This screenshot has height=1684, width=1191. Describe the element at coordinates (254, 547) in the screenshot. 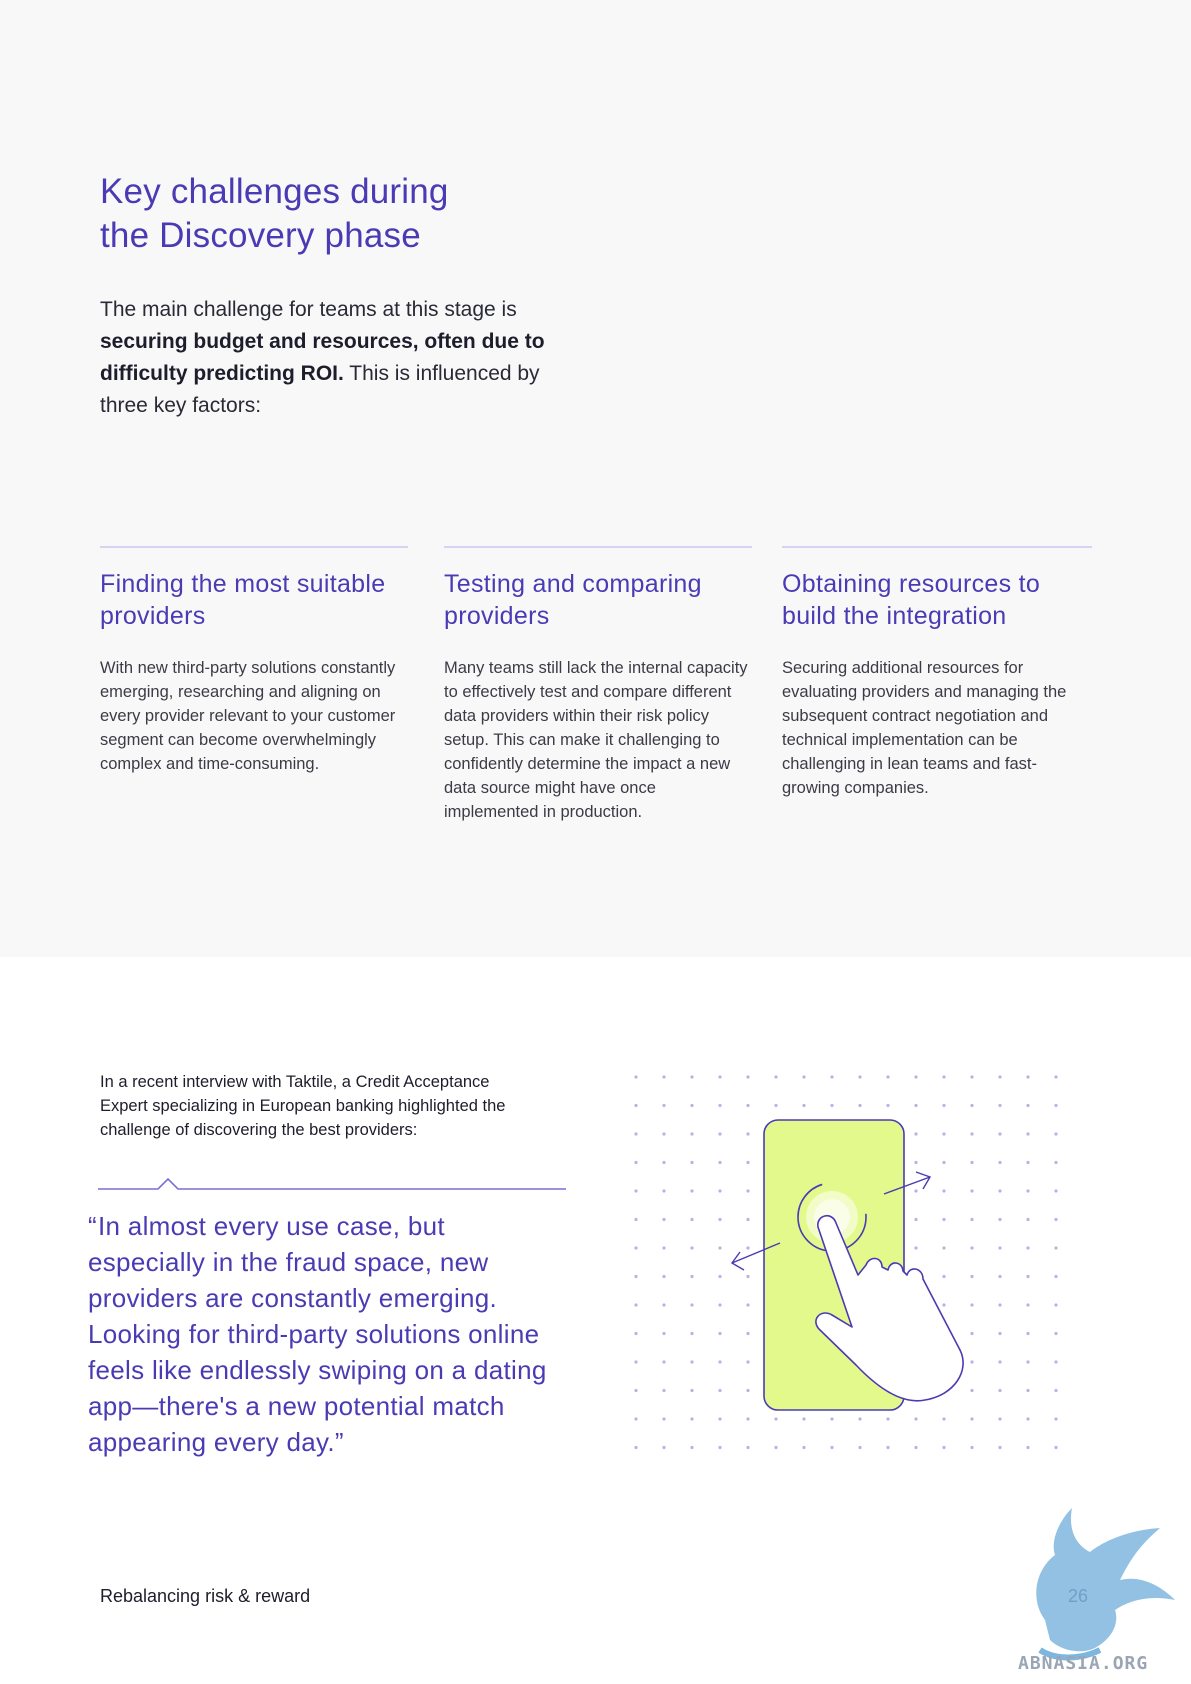

I see `factor-rule` at that location.